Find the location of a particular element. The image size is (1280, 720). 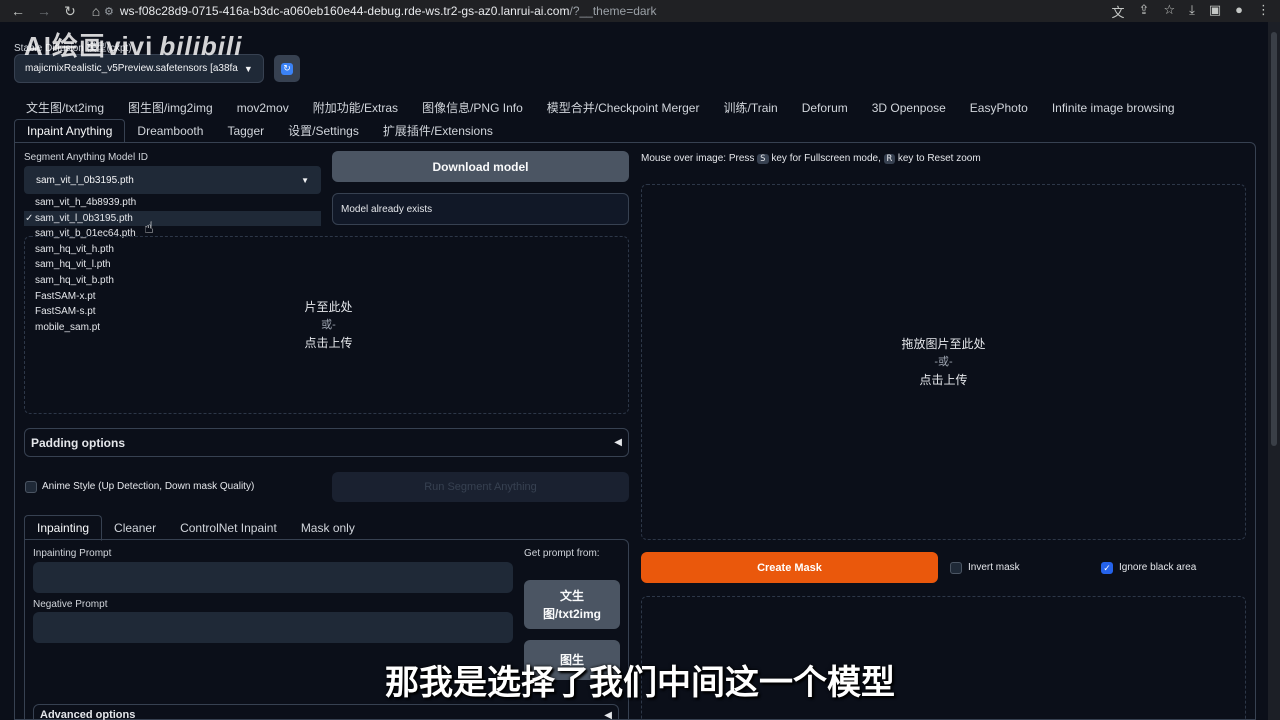

menu-icon: ⋮ is located at coordinates (1263, 11).